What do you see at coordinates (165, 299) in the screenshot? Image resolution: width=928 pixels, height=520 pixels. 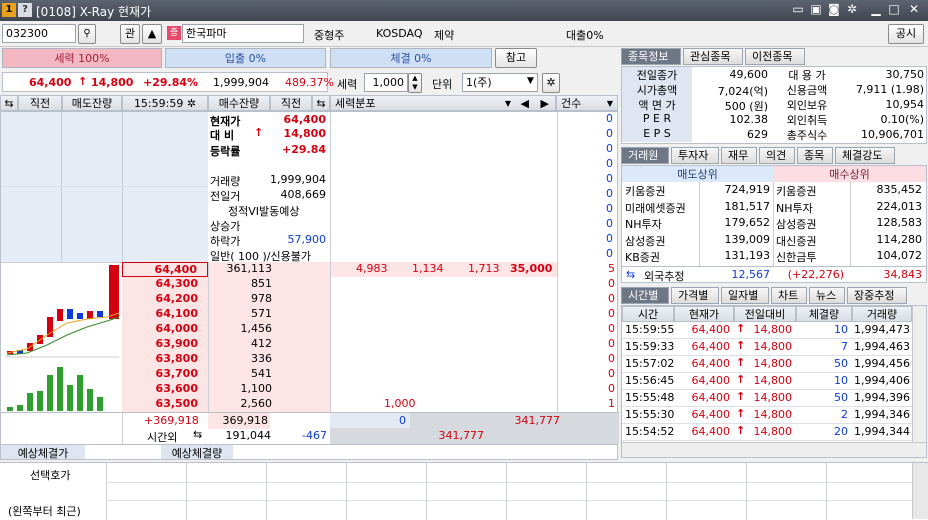 I see `ask-price-cell: 64,200` at bounding box center [165, 299].